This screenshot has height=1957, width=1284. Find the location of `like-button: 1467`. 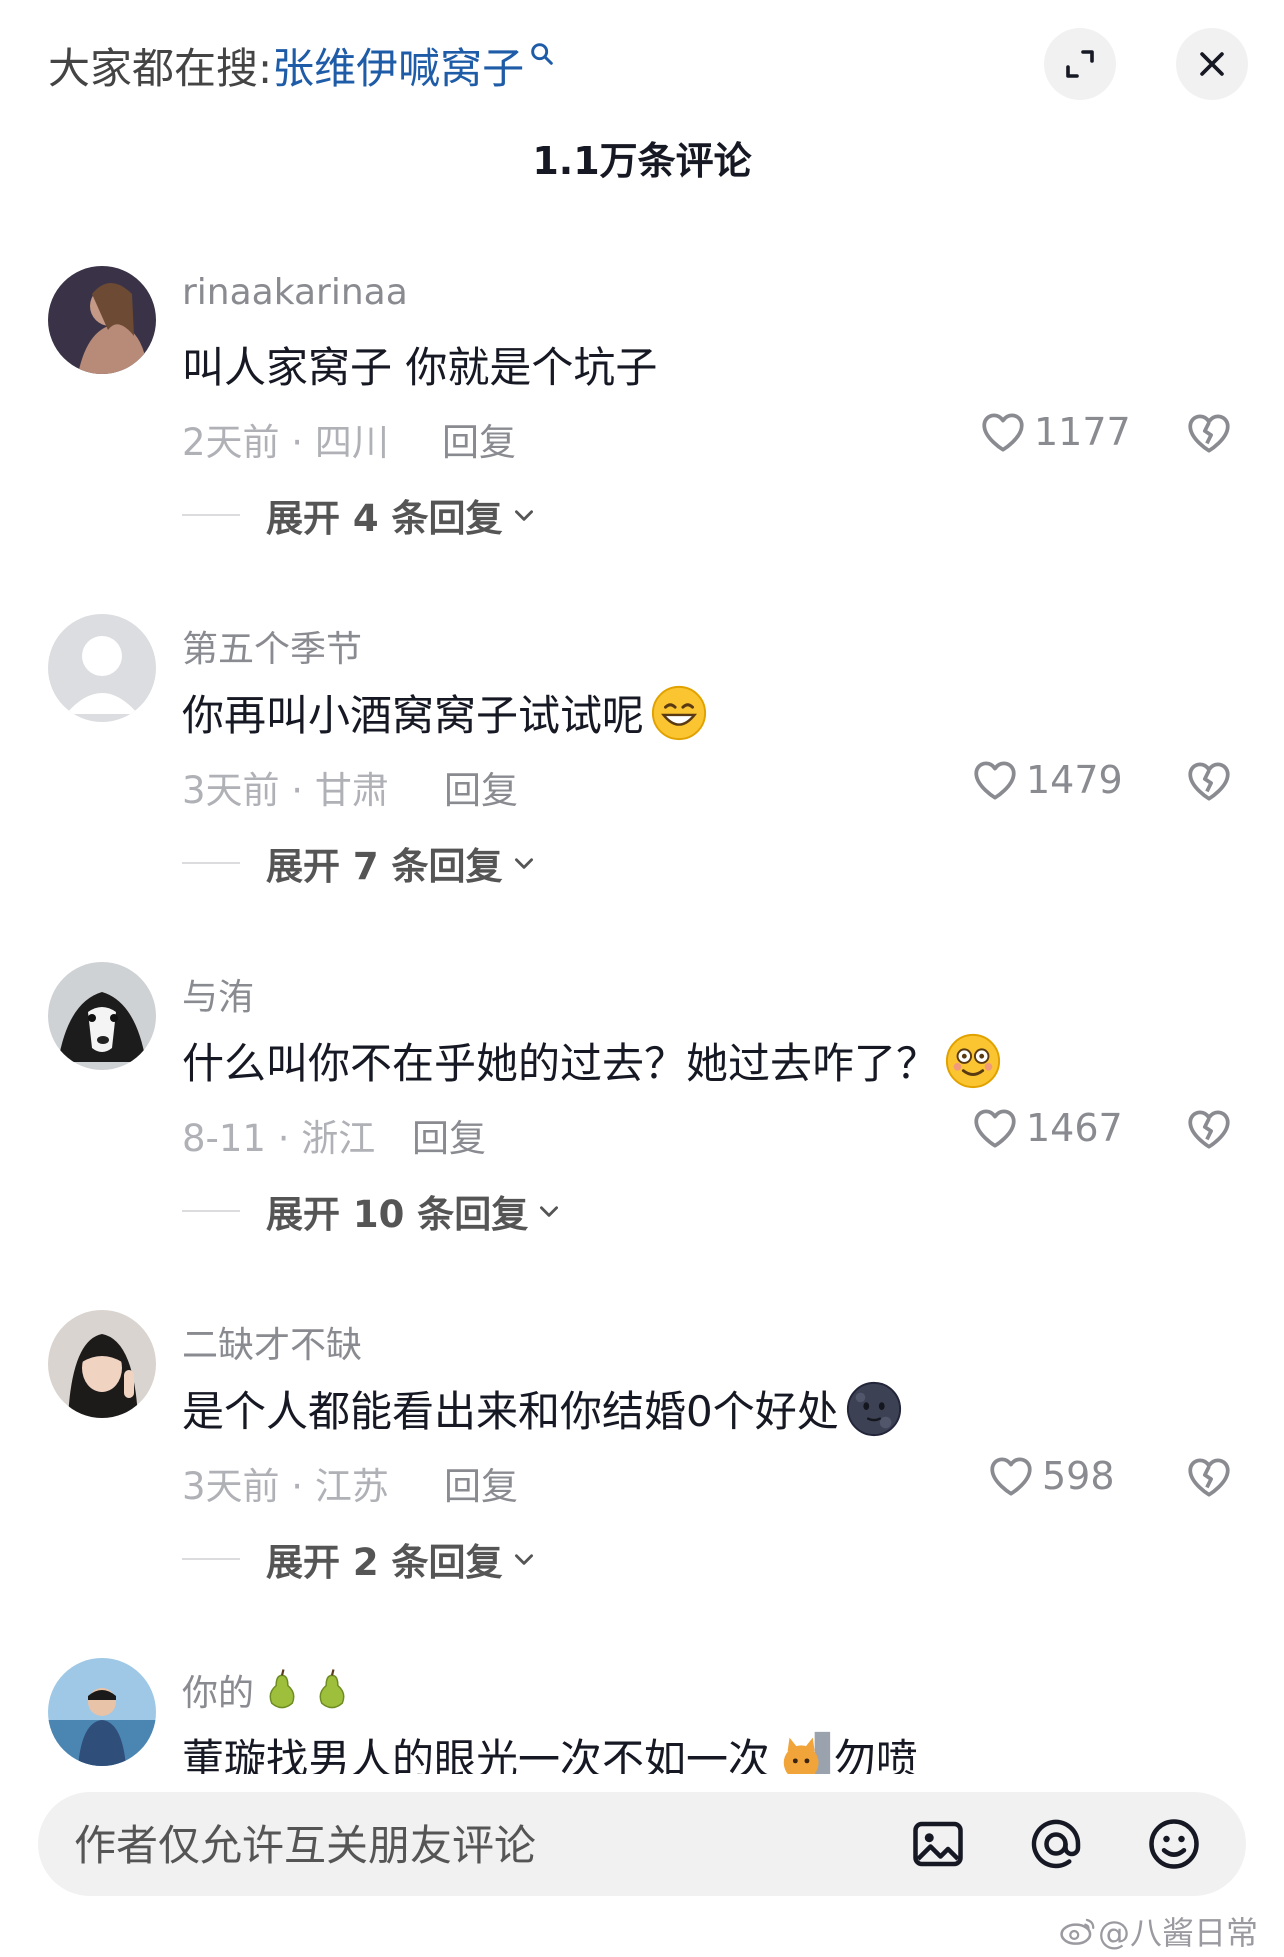

like-button: 1467 is located at coordinates (1046, 1128).